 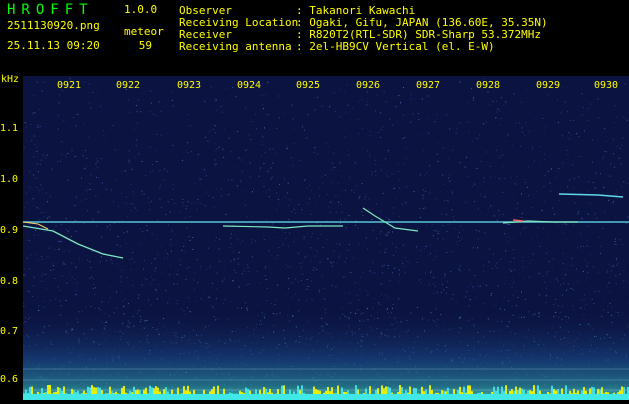 What do you see at coordinates (10, 79) in the screenshot?
I see `y-axis-unit: kHz` at bounding box center [10, 79].